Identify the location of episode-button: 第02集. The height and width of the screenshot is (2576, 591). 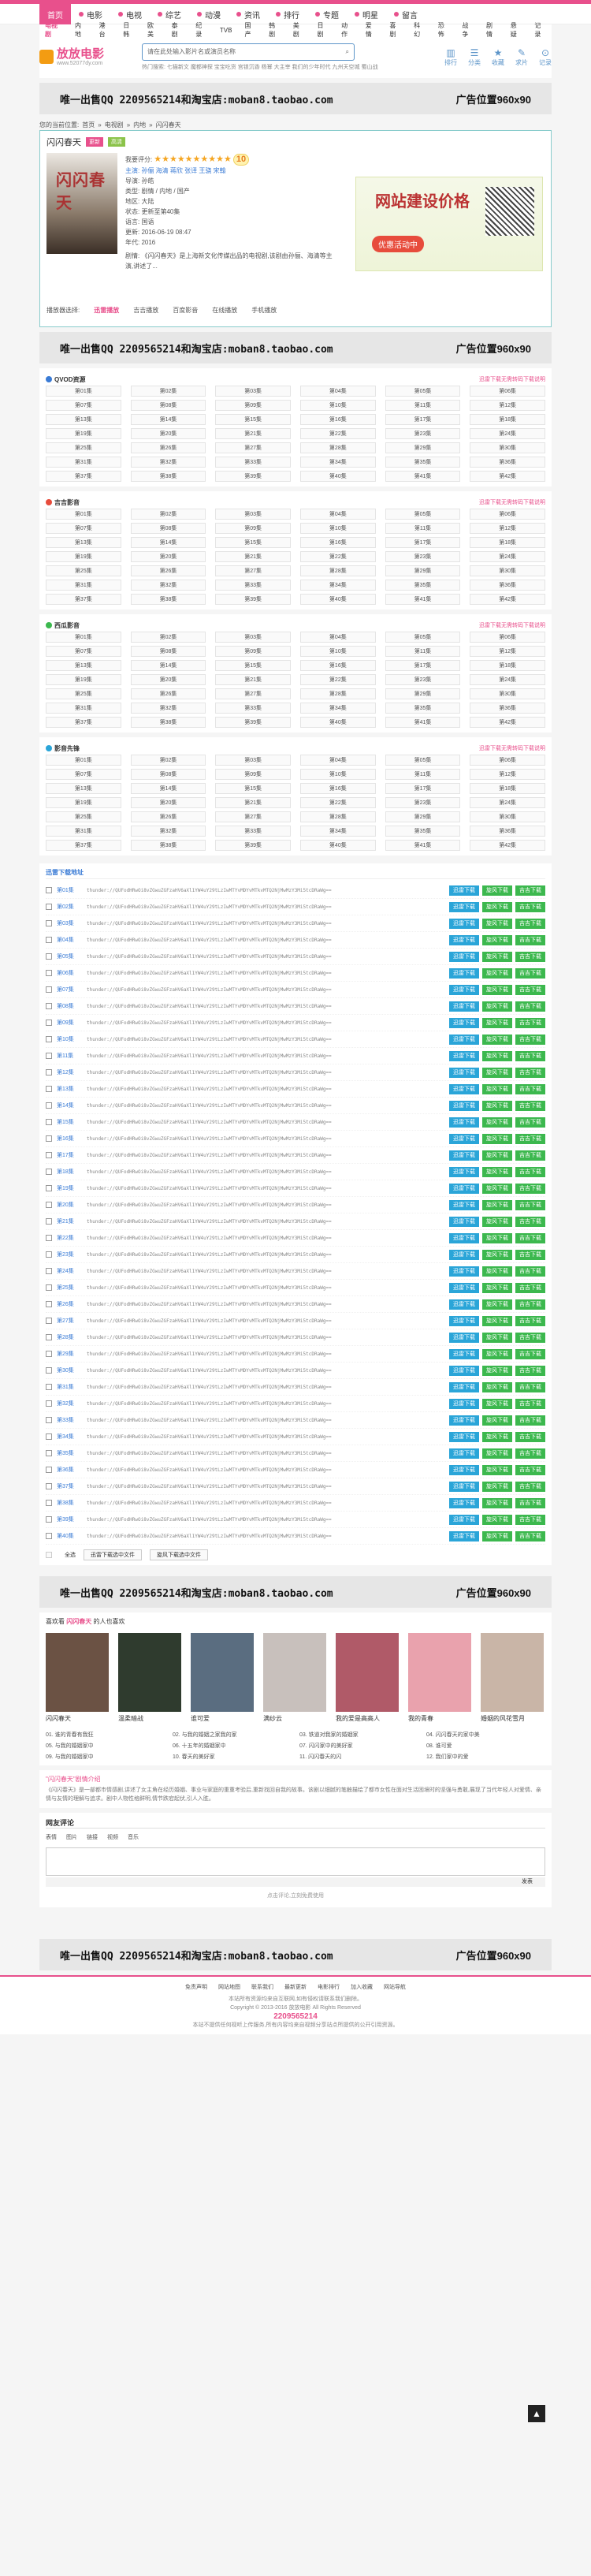
(168, 638).